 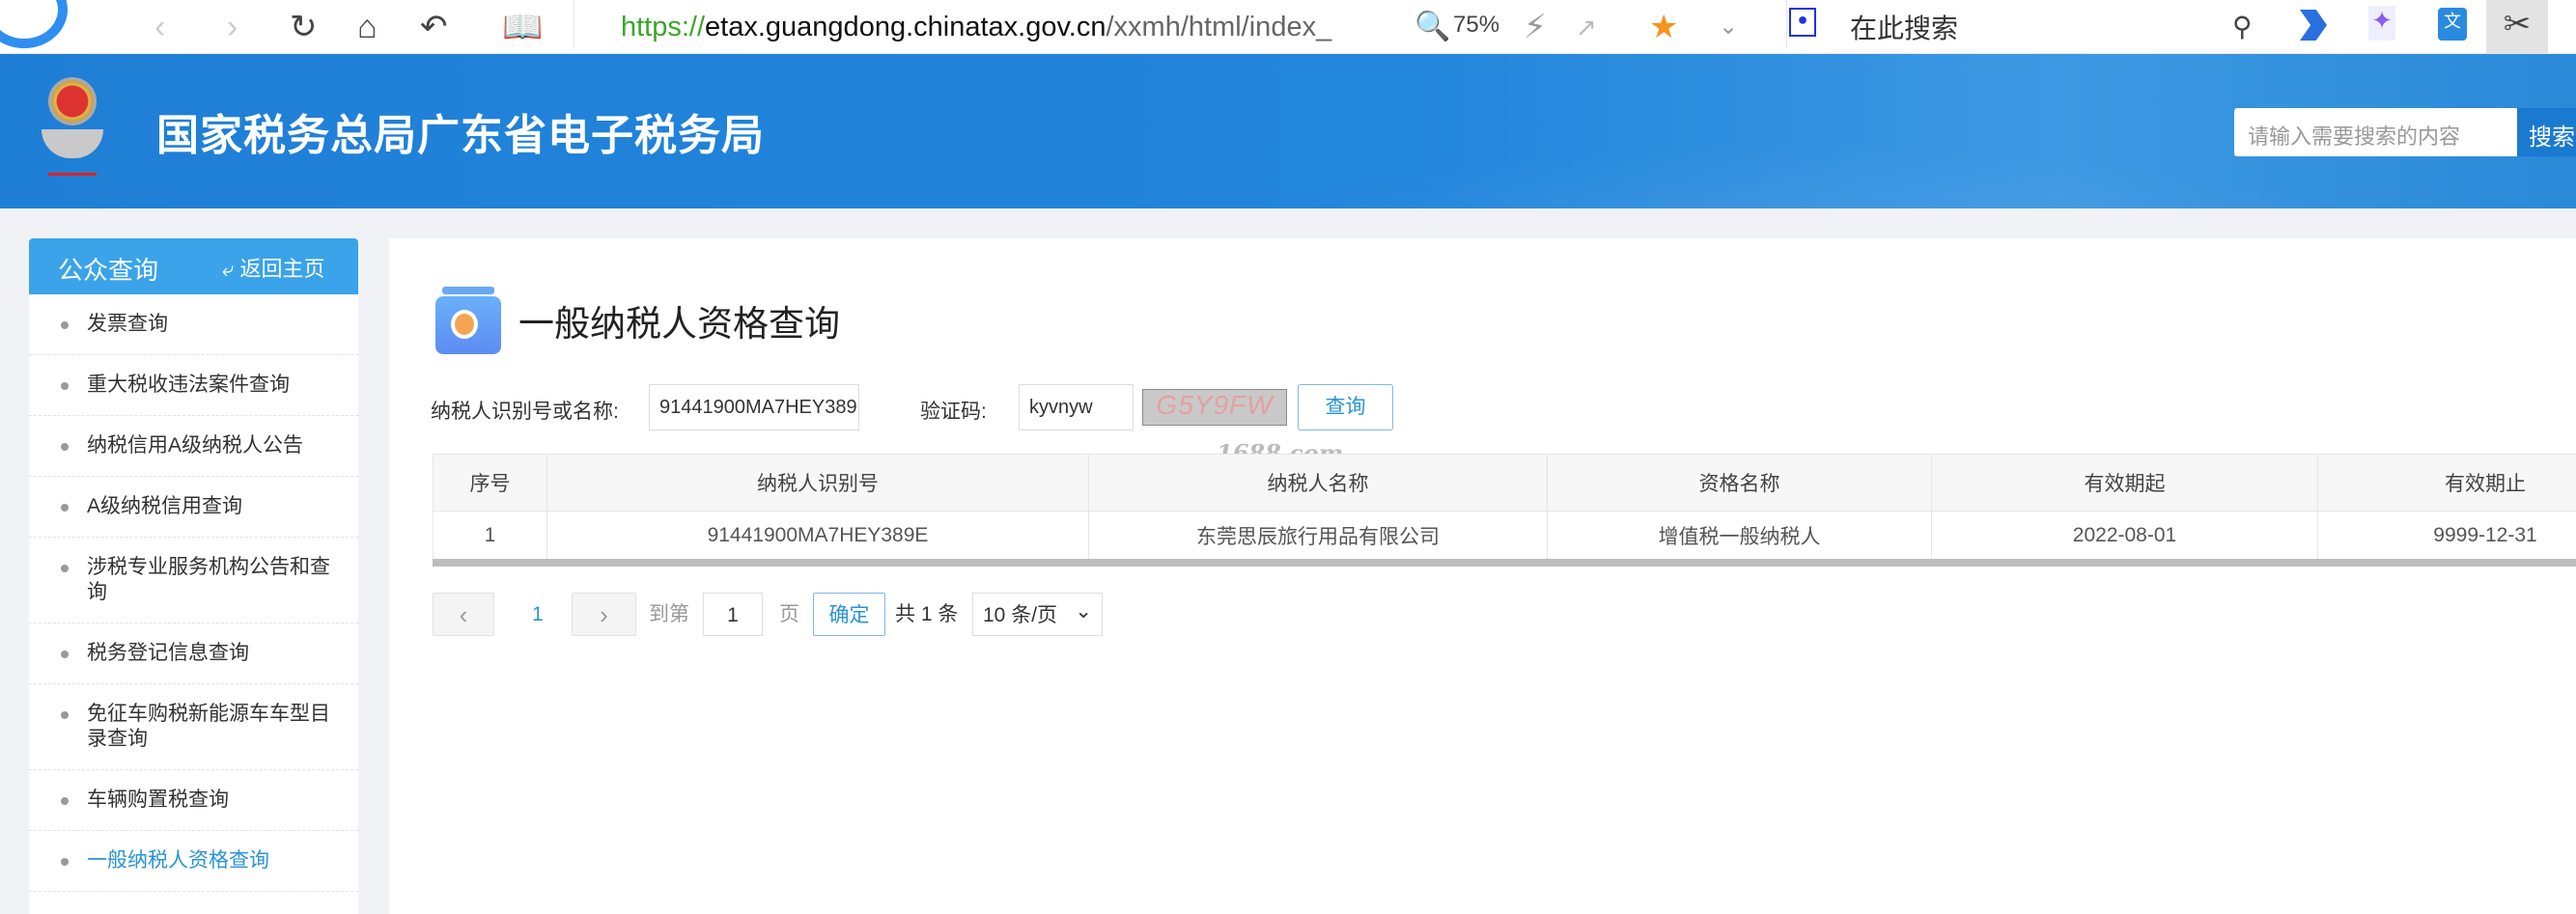 What do you see at coordinates (525, 412) in the screenshot?
I see `taxpayer-label: 纳税人识别号或名称:` at bounding box center [525, 412].